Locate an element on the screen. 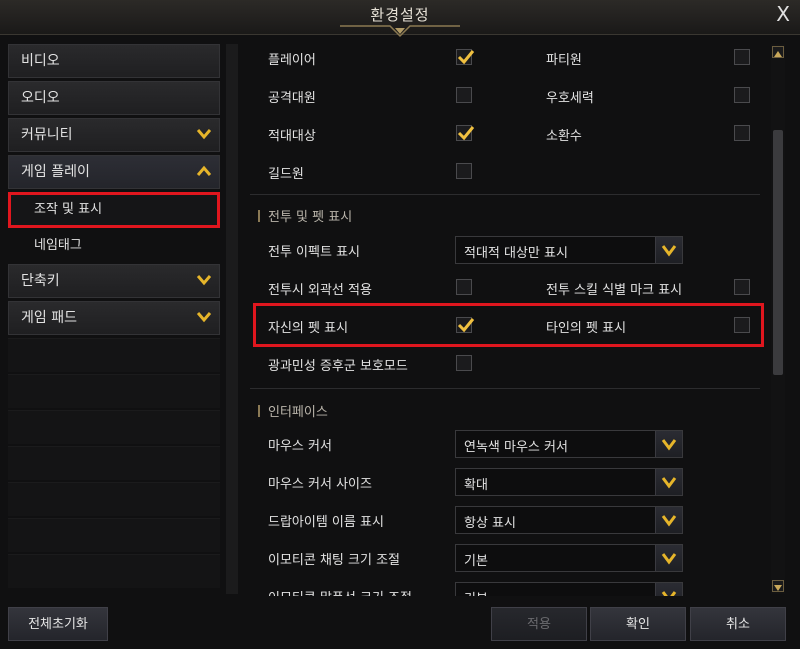  sidebar-item-label: 조작 및 표시 is located at coordinates (68, 209).